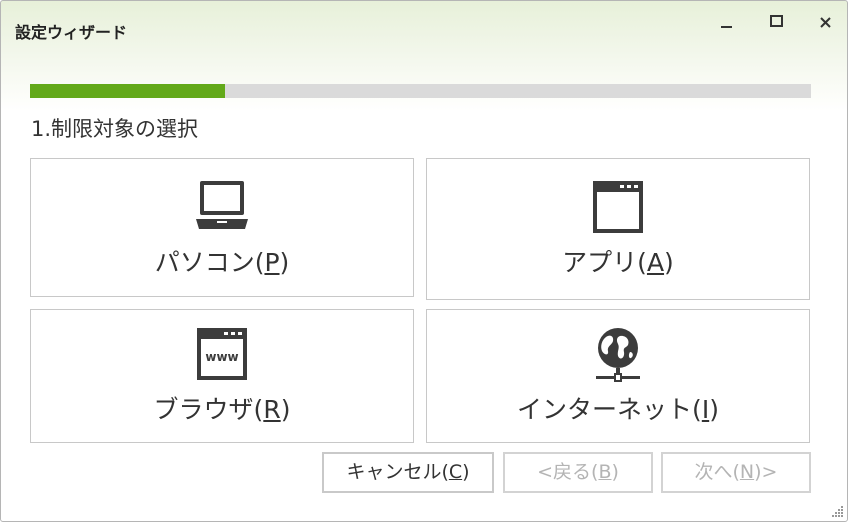 The image size is (848, 522). What do you see at coordinates (726, 23) in the screenshot?
I see `minimize-button` at bounding box center [726, 23].